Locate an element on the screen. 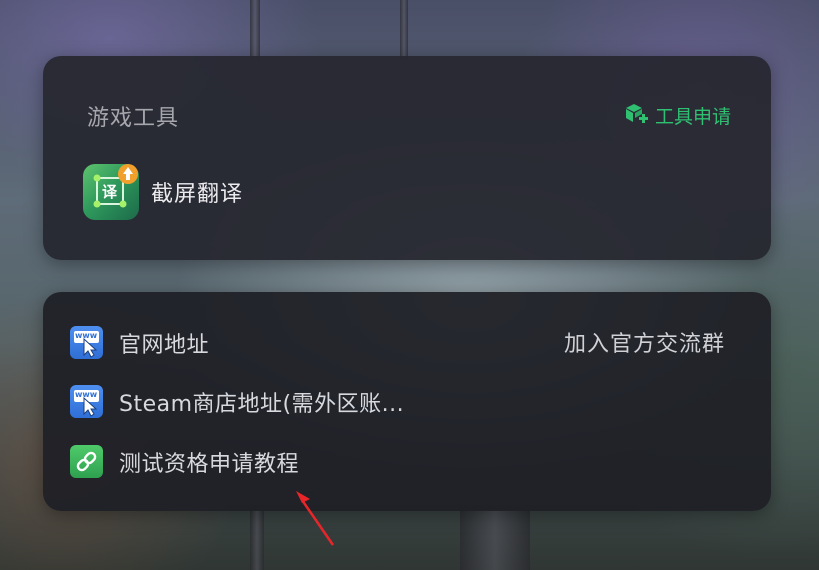 The width and height of the screenshot is (819, 570). translate-glyph: 译 is located at coordinates (110, 192).